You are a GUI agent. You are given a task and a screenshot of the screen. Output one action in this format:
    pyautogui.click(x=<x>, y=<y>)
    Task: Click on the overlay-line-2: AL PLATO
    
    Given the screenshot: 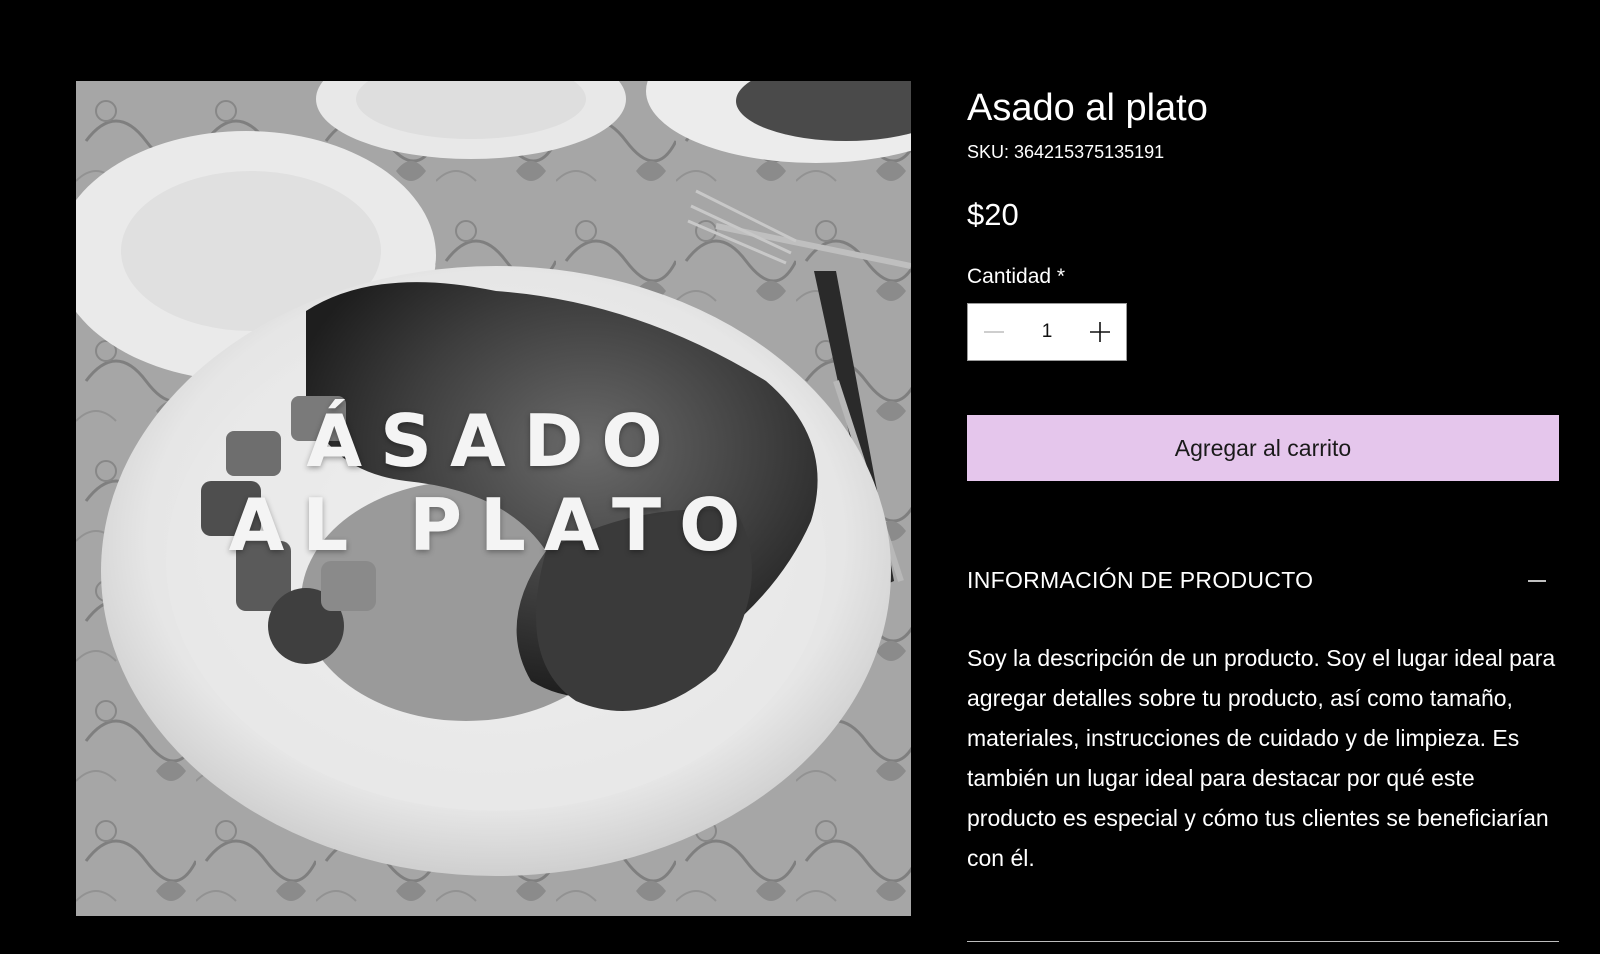 What is the action you would take?
    pyautogui.click(x=493, y=525)
    